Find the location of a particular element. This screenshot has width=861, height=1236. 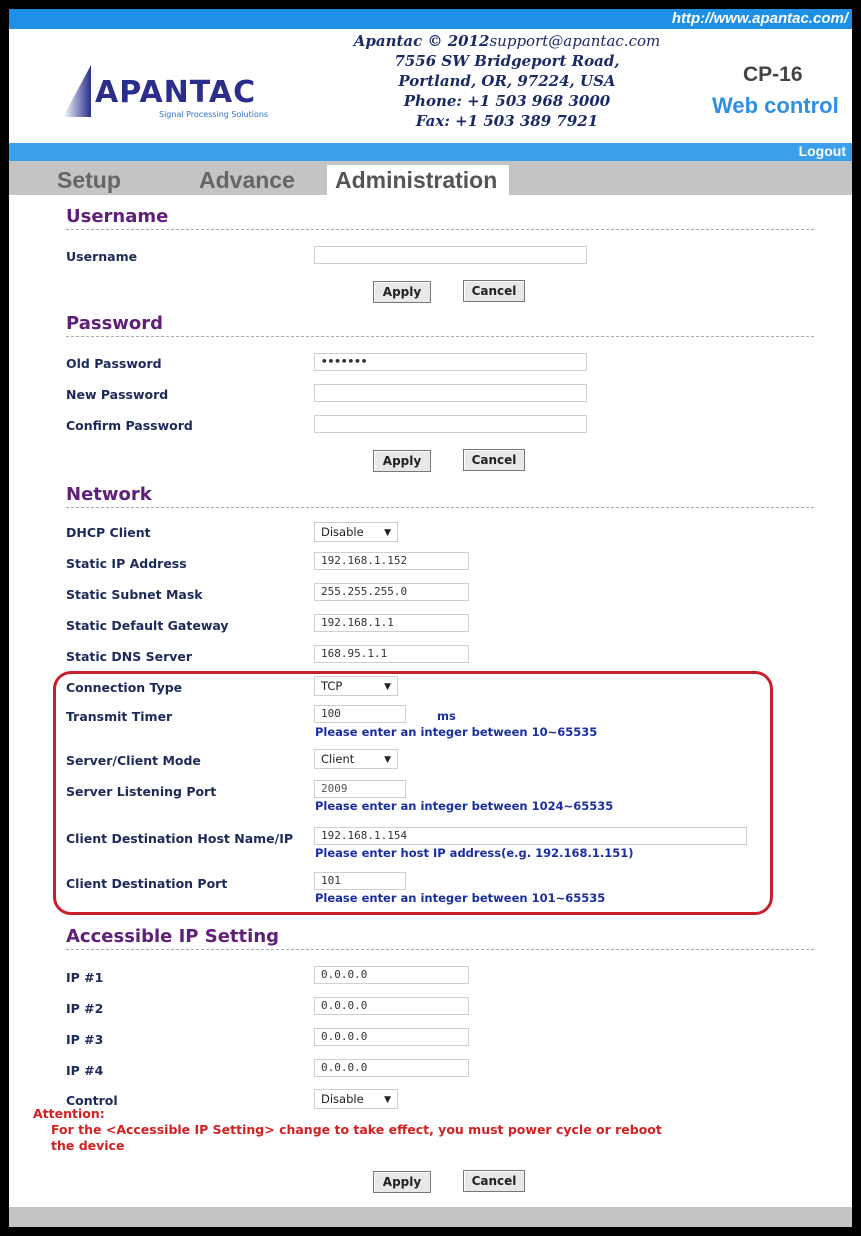

new-password-input is located at coordinates (450, 393).